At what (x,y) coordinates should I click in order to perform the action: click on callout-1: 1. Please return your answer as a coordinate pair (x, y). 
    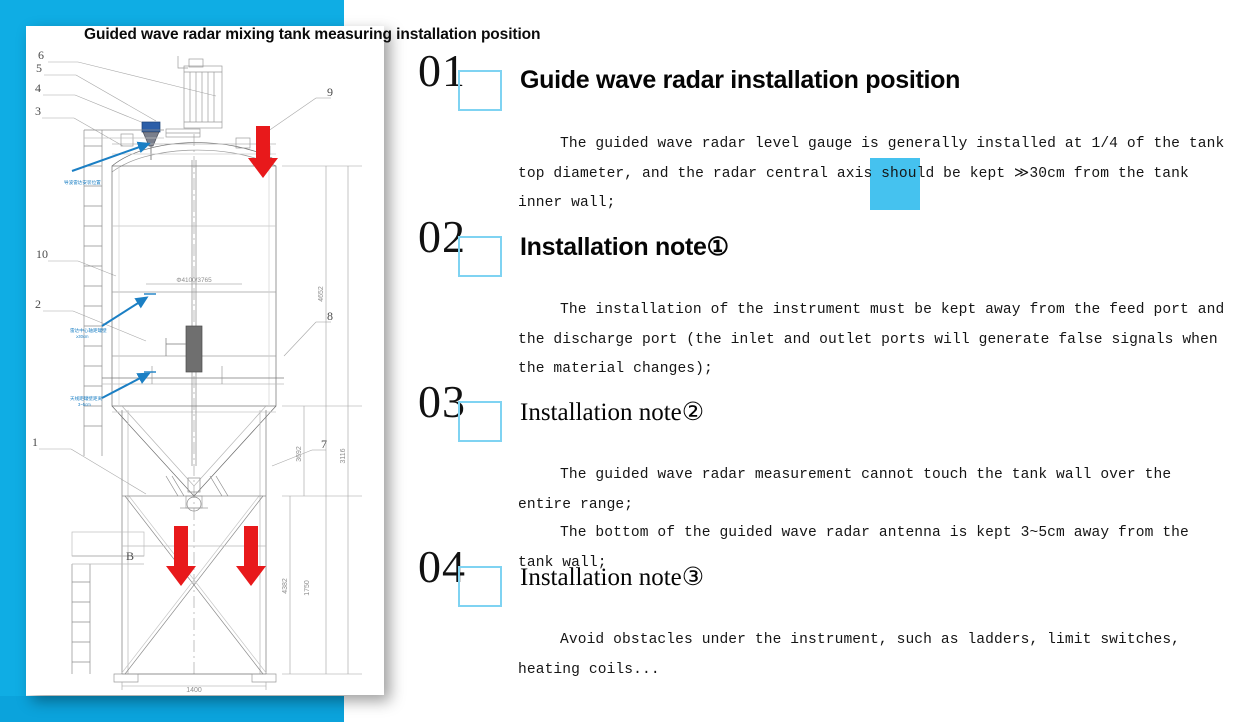
    Looking at the image, I should click on (35, 442).